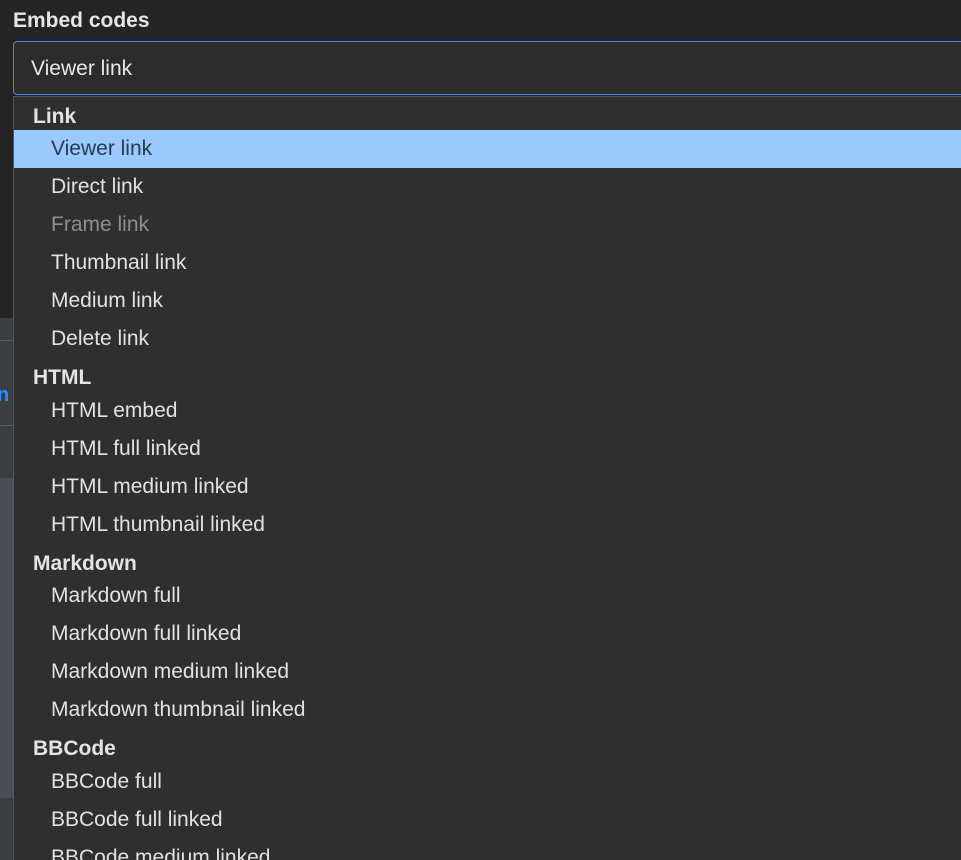 Image resolution: width=961 pixels, height=860 pixels. Describe the element at coordinates (487, 263) in the screenshot. I see `option-thumbnail-link: Thumbnail link` at that location.